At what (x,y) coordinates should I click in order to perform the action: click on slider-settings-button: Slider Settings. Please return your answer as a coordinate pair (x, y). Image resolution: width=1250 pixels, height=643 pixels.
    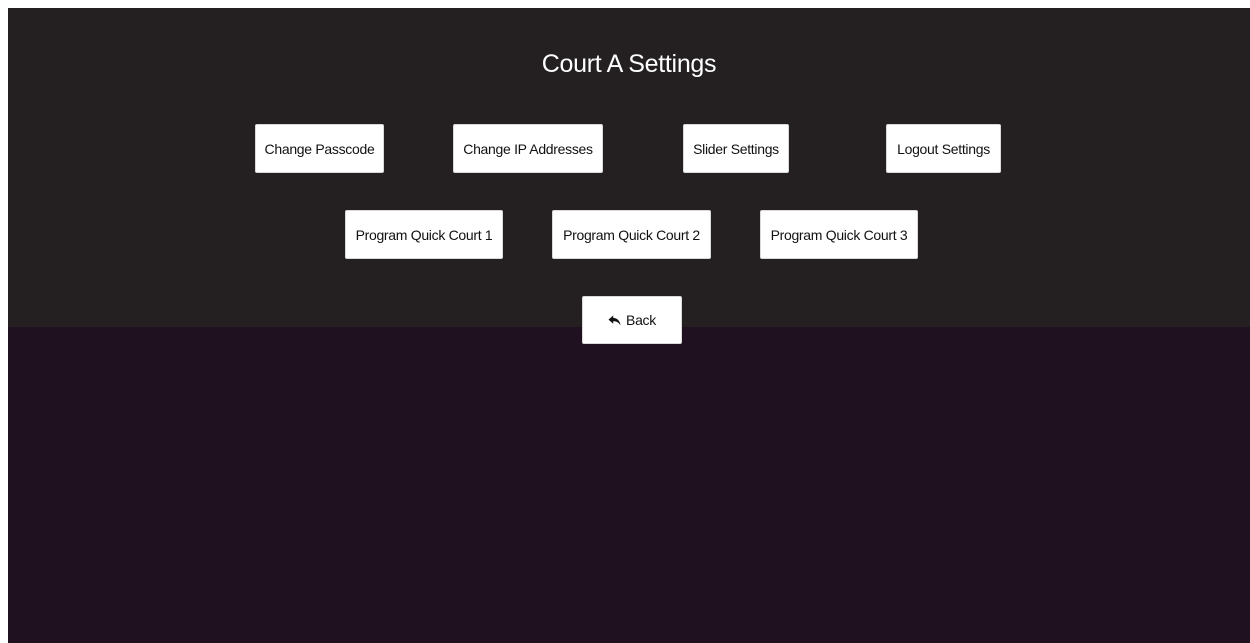
    Looking at the image, I should click on (736, 148).